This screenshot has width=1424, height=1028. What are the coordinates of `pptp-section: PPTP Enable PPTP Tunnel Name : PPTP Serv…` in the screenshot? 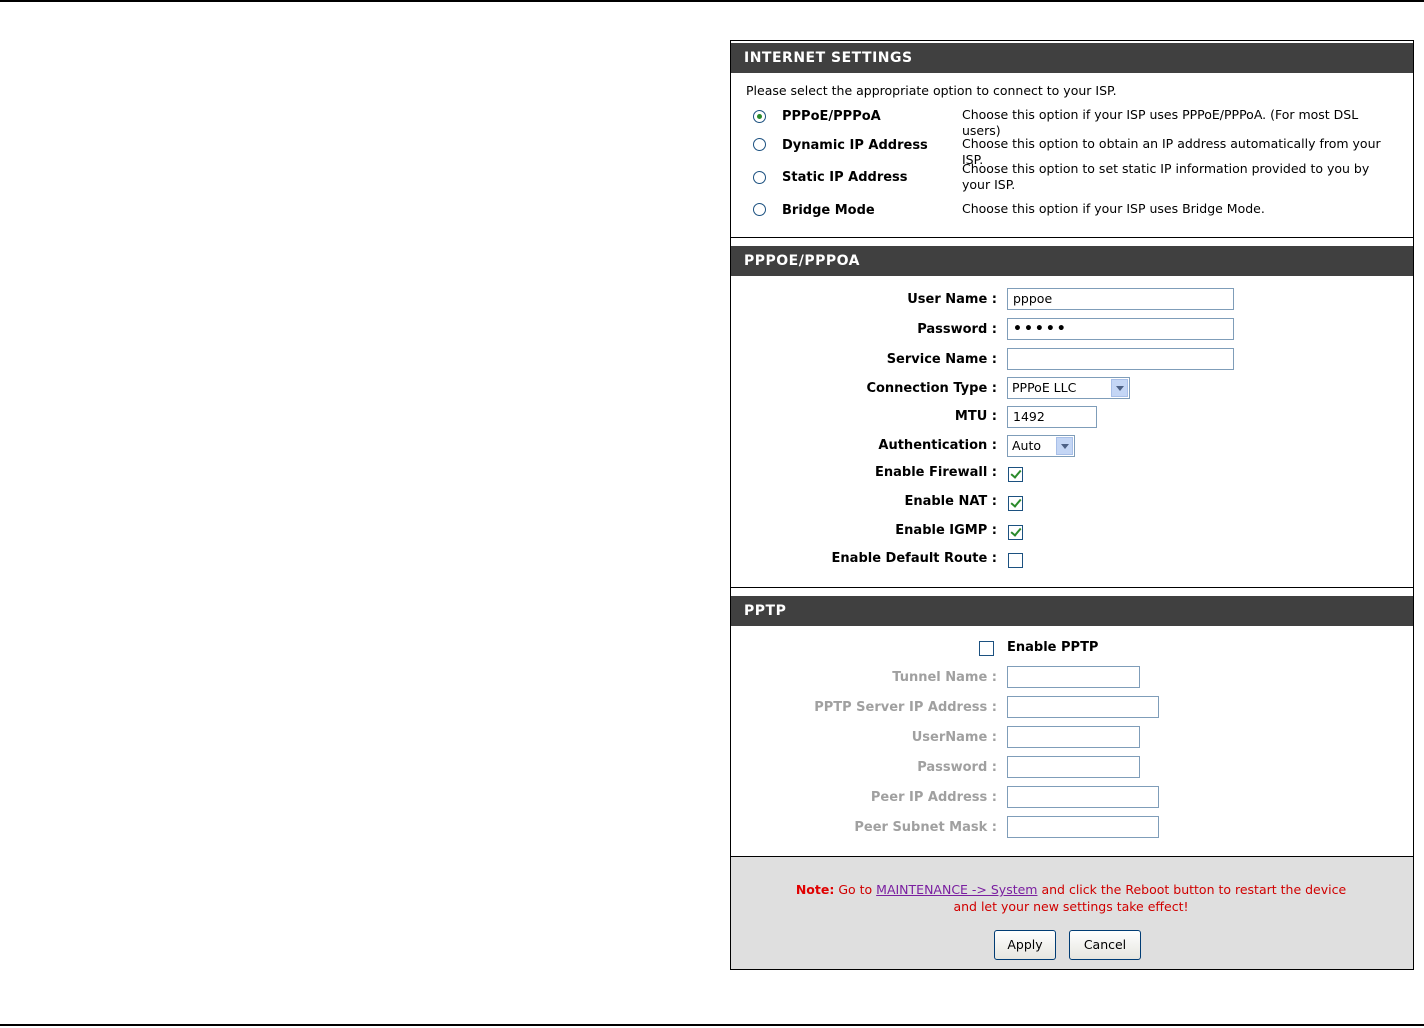 It's located at (1072, 725).